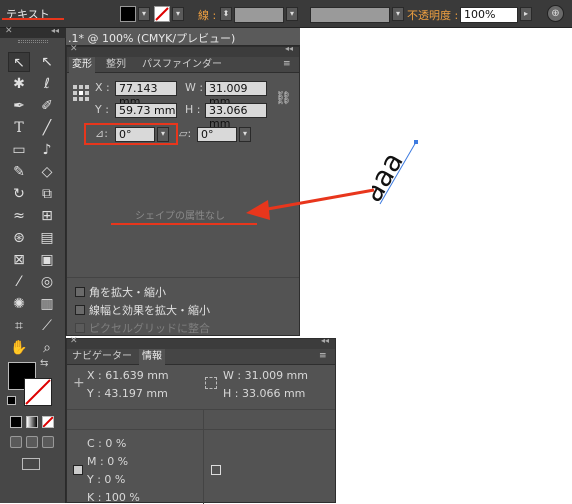 This screenshot has width=572, height=504. I want to click on stroke-weight-field, so click(259, 15).